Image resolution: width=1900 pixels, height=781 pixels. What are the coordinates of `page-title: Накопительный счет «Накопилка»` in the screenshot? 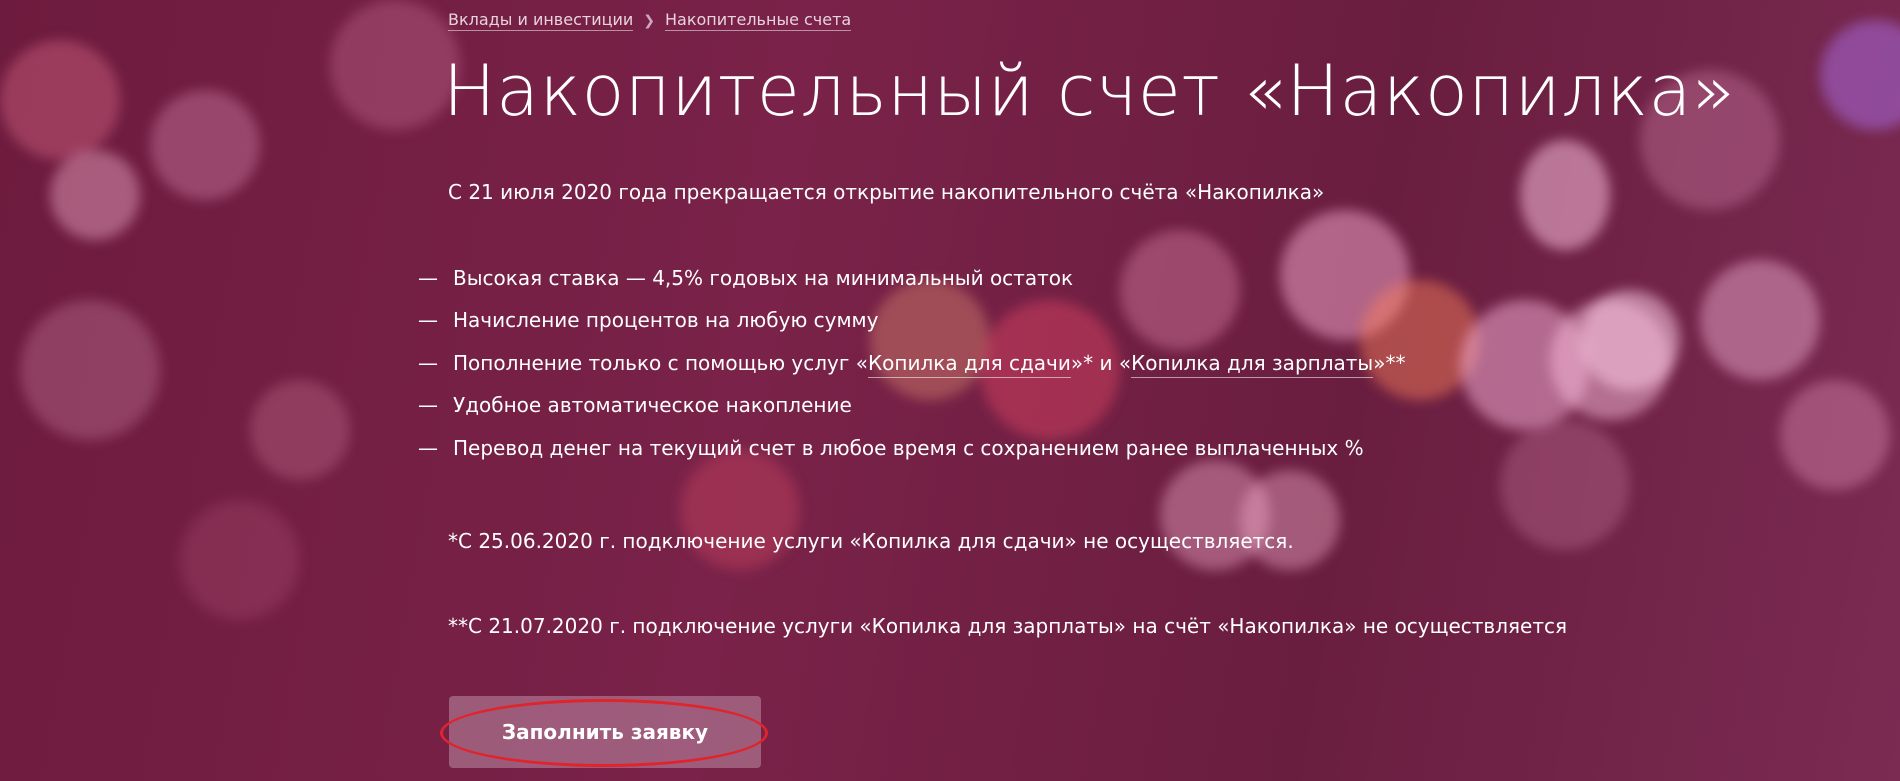 It's located at (1089, 91).